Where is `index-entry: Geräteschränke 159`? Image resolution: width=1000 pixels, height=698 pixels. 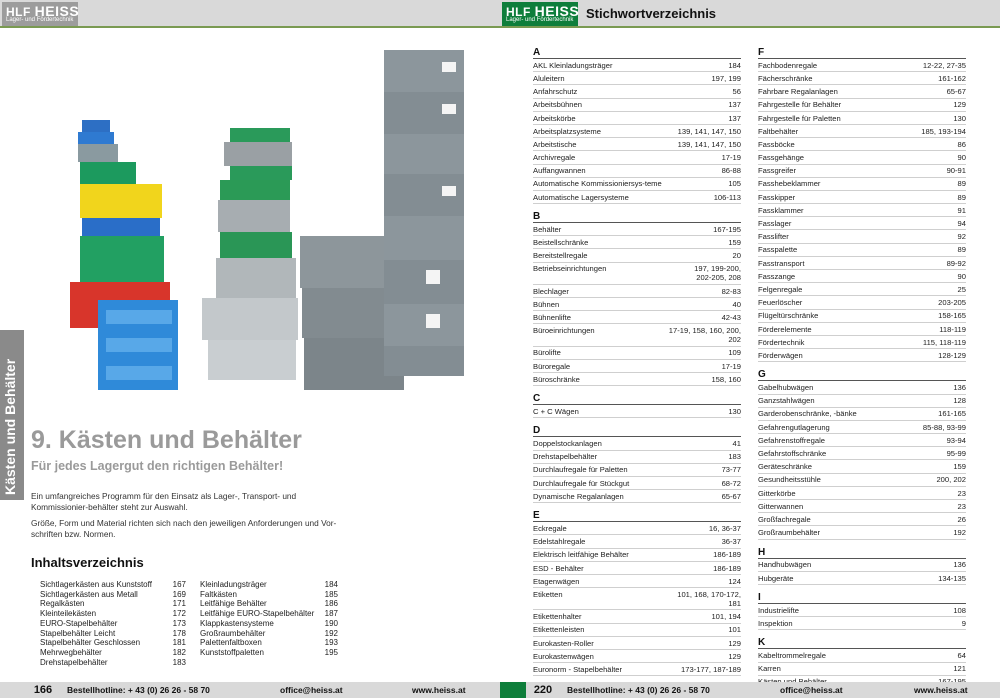
index-entry: Geräteschränke 159 is located at coordinates (862, 467).